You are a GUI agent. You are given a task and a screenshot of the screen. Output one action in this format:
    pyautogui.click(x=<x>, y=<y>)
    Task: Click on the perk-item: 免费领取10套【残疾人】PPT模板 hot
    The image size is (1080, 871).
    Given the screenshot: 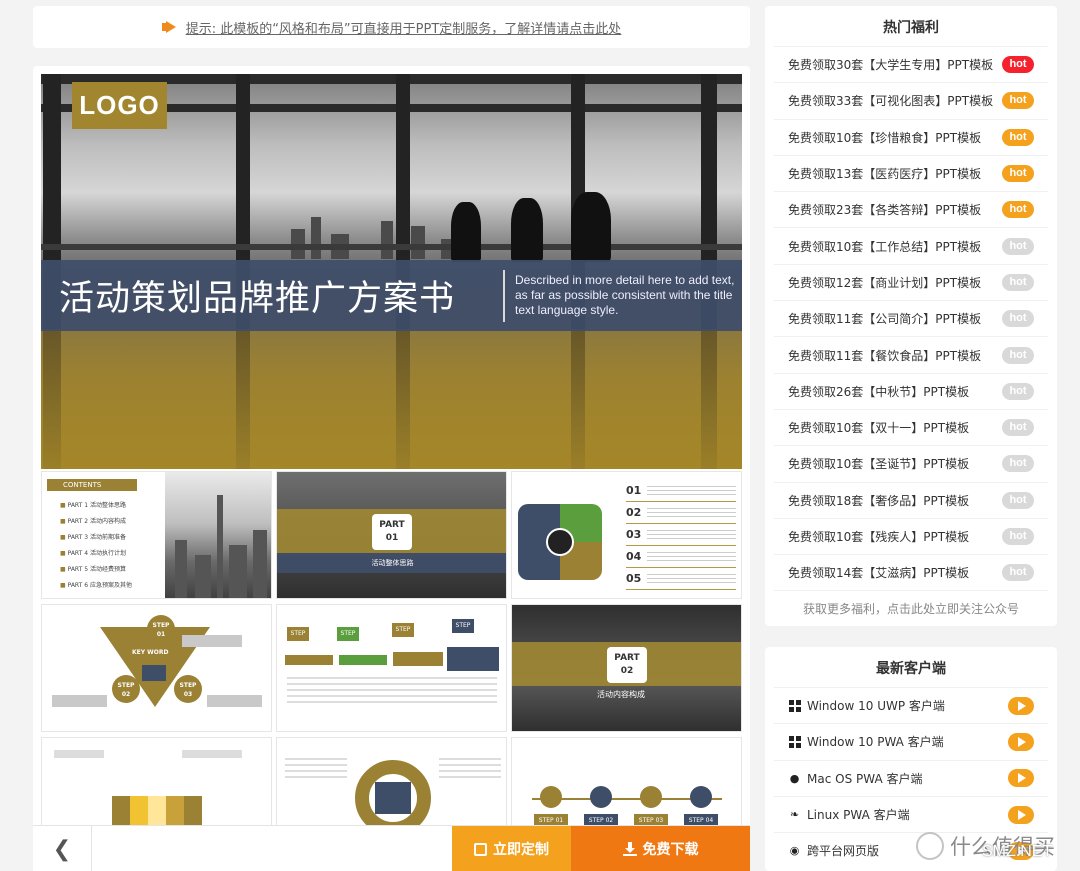 What is the action you would take?
    pyautogui.click(x=911, y=535)
    